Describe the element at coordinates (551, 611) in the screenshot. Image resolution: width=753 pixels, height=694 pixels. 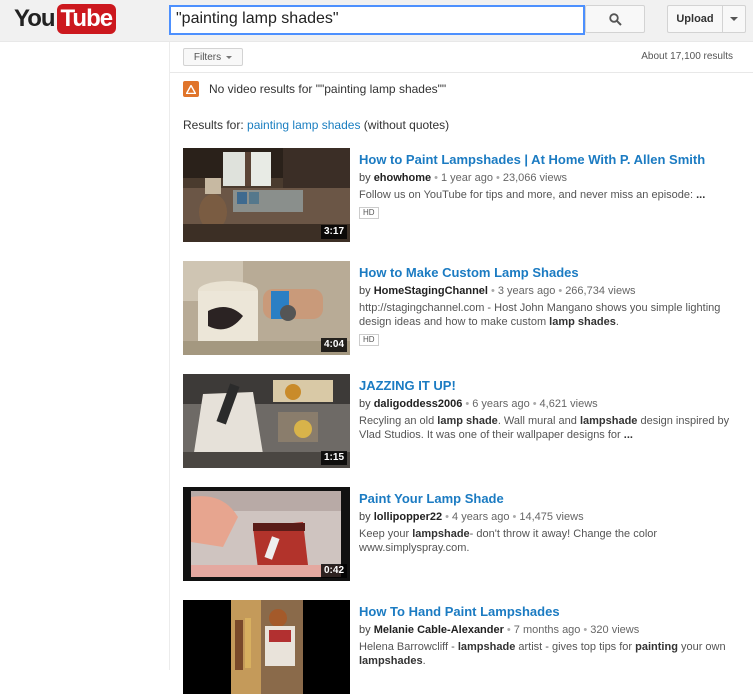
I see `video-title-link: How To Hand Paint Lampshades` at that location.